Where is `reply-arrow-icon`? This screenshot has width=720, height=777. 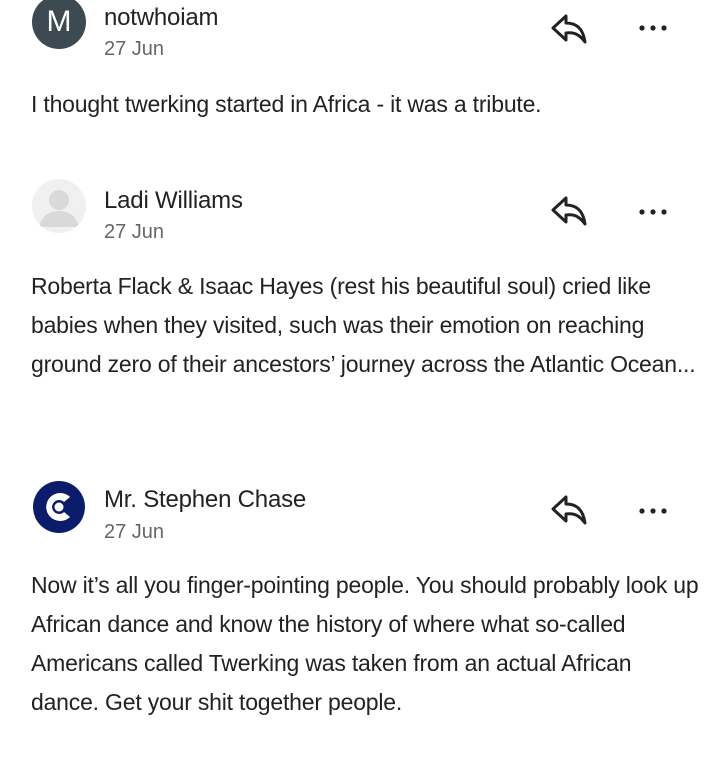
reply-arrow-icon is located at coordinates (569, 510).